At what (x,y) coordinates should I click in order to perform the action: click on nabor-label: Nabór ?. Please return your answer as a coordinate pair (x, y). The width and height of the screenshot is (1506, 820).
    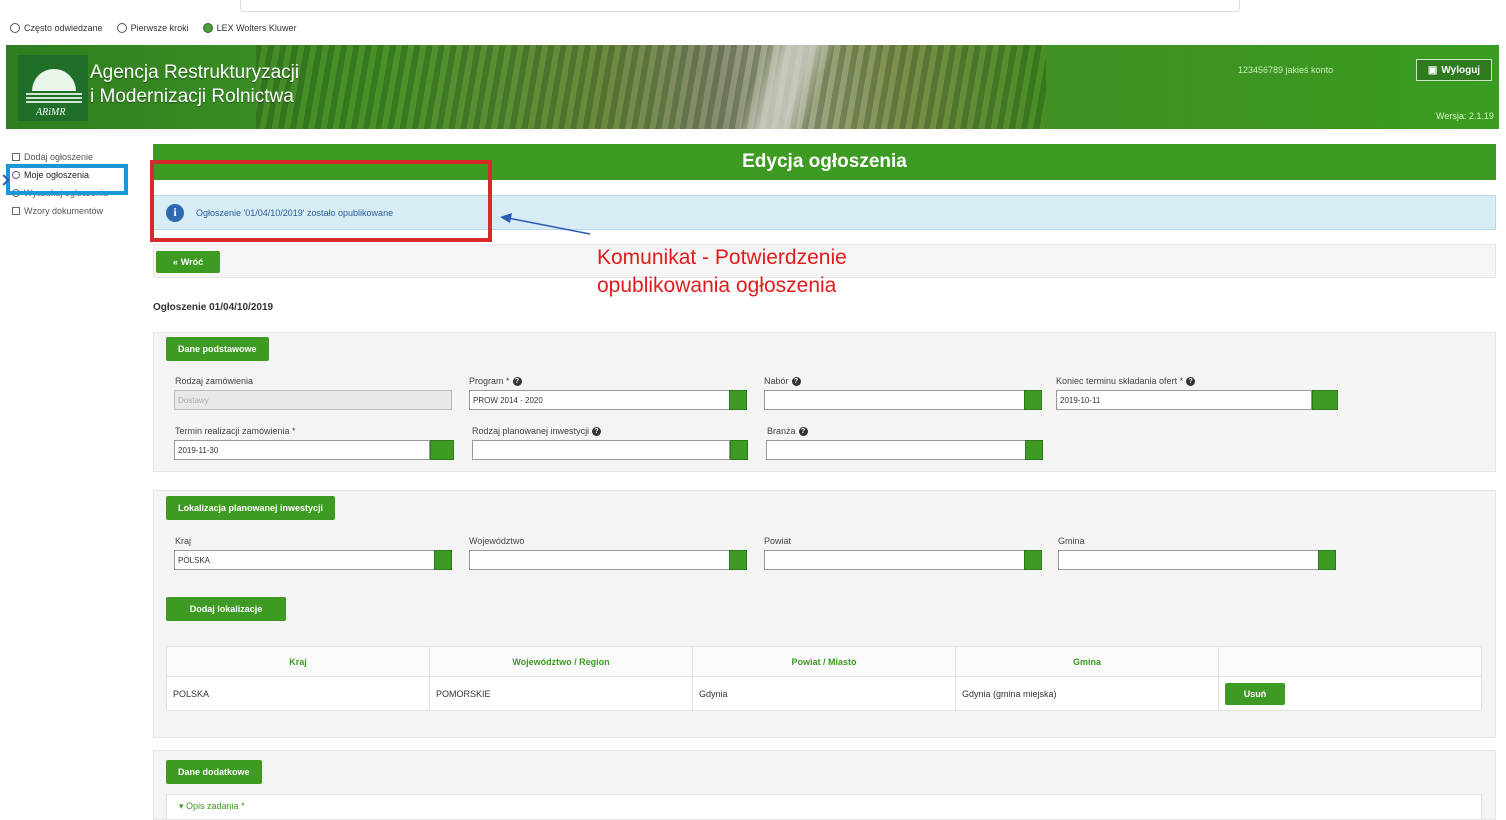
    Looking at the image, I should click on (782, 381).